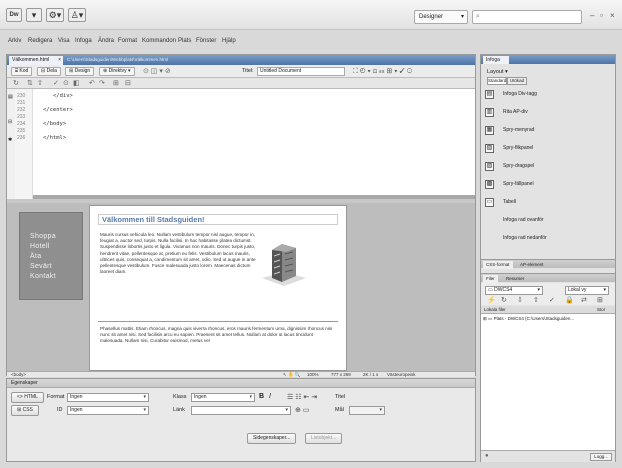  What do you see at coordinates (76, 83) in the screenshot?
I see `visual-aids-icon: ◧` at bounding box center [76, 83].